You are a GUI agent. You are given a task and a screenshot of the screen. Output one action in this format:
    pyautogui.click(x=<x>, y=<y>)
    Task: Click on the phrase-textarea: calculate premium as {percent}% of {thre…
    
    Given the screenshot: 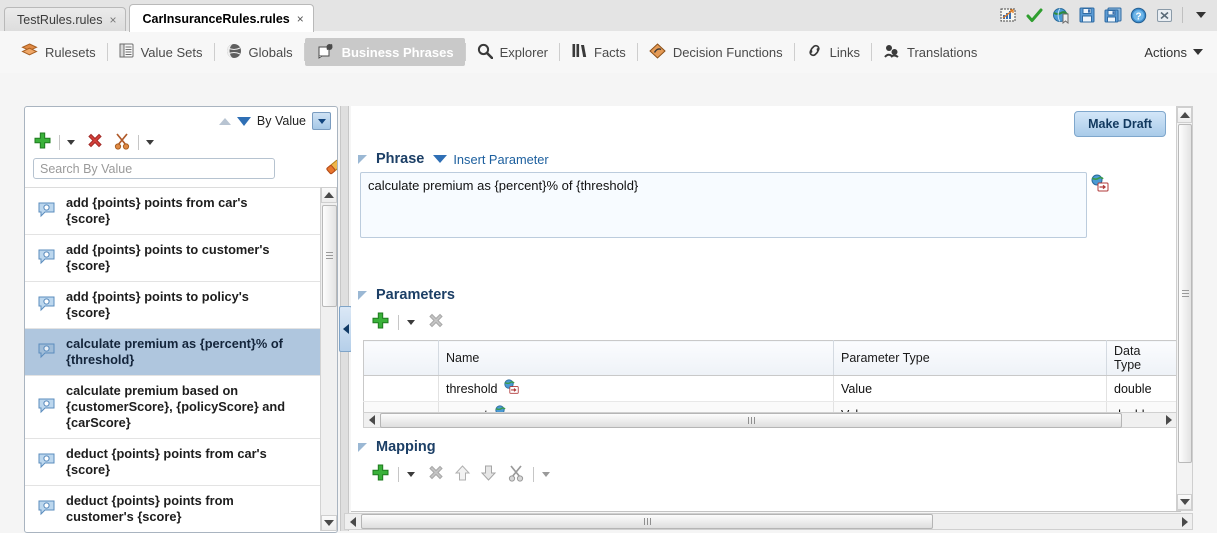 What is the action you would take?
    pyautogui.click(x=723, y=205)
    